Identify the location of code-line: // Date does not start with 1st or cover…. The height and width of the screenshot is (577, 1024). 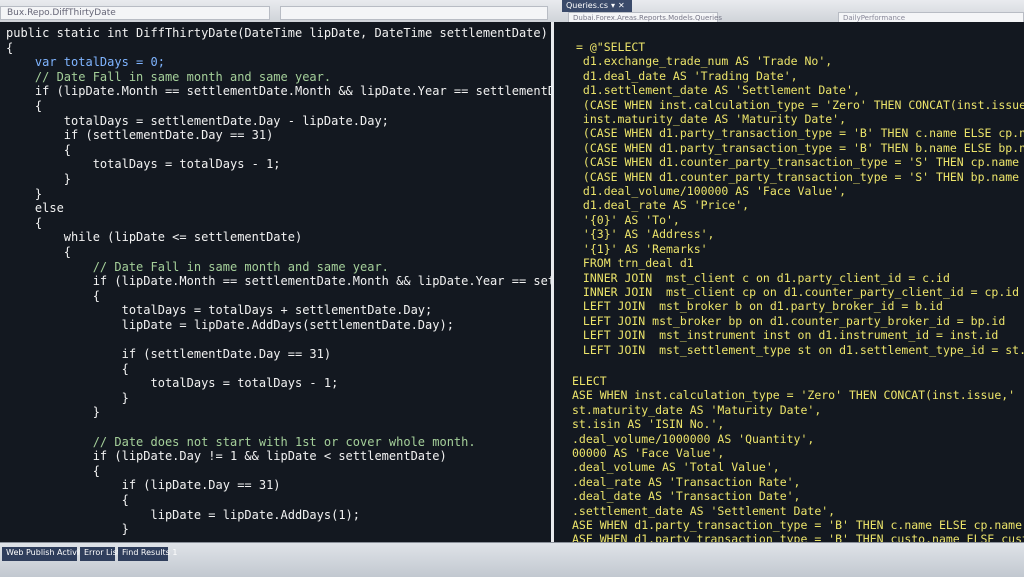
(241, 441).